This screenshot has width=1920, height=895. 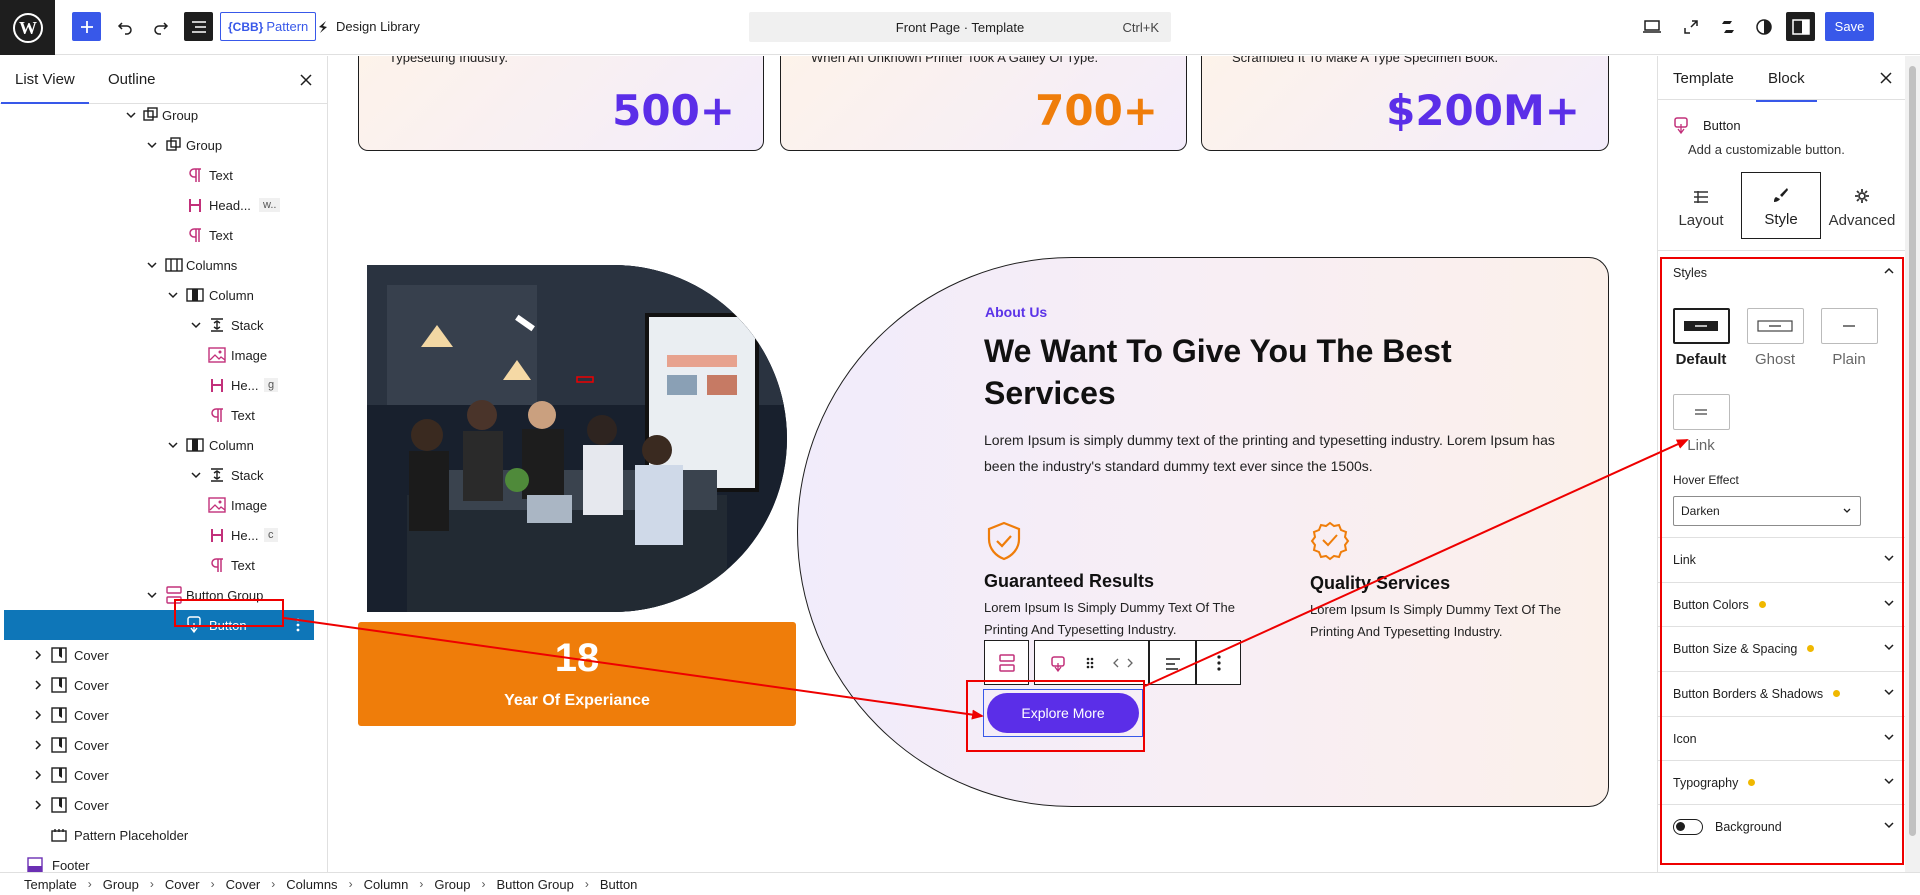 What do you see at coordinates (1784, 693) in the screenshot?
I see `panel-button-borders-shadows: Button Borders & Shadows` at bounding box center [1784, 693].